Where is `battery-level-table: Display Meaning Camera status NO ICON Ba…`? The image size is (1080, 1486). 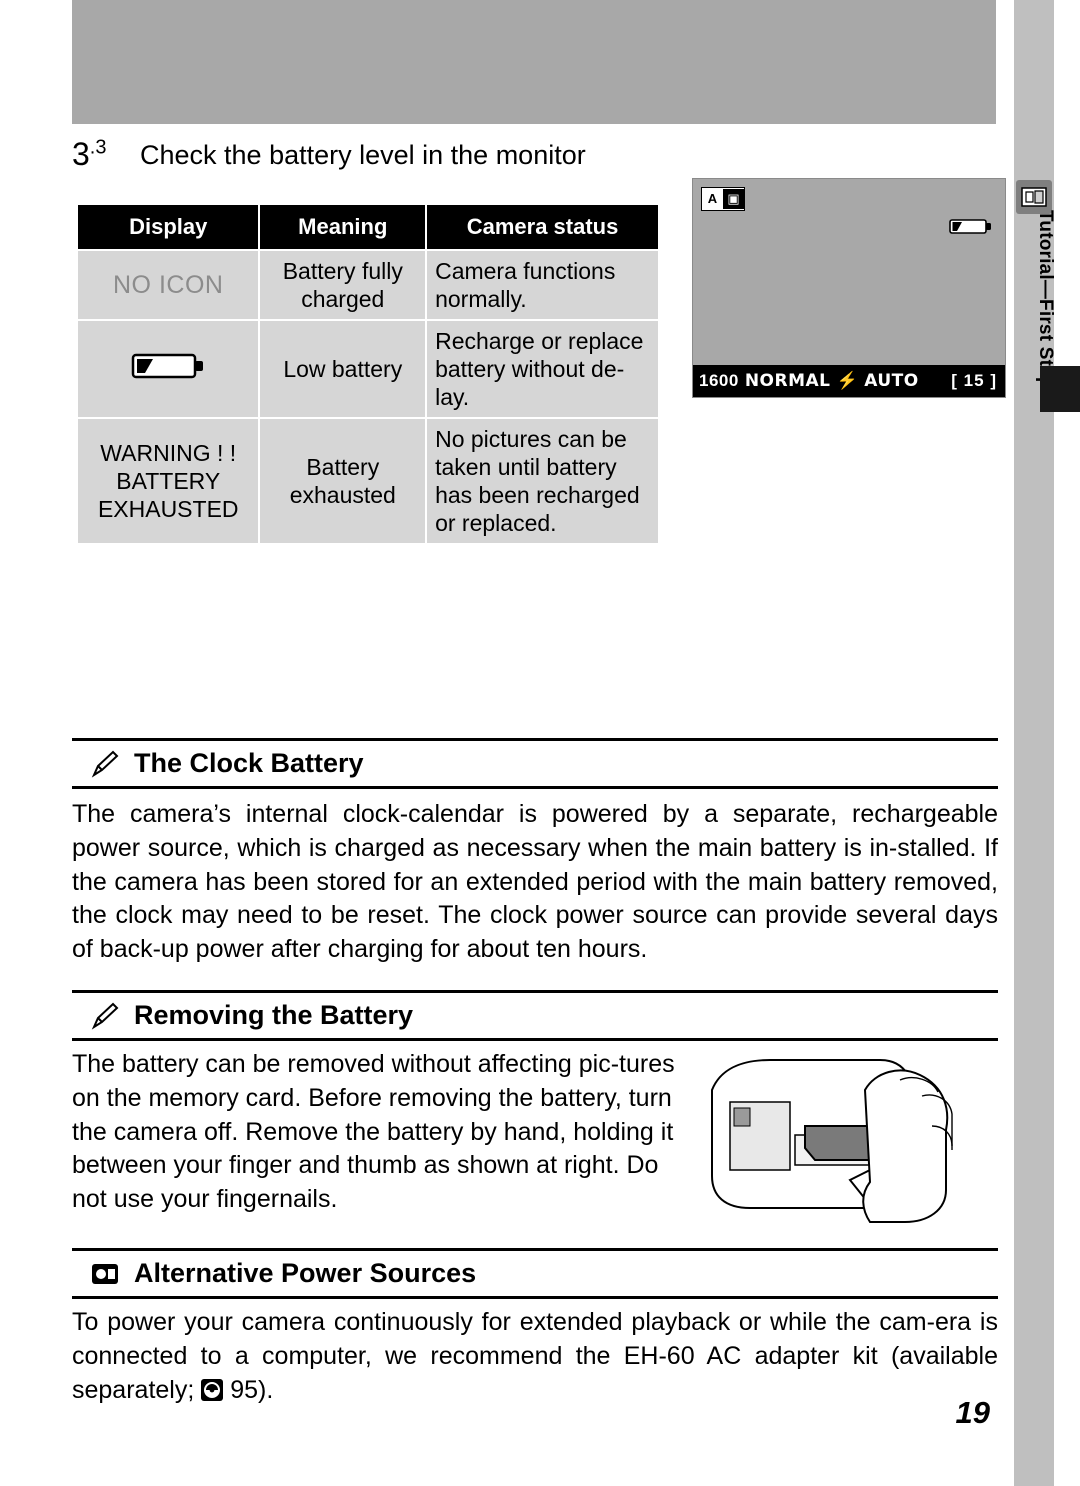 battery-level-table: Display Meaning Camera status NO ICON Ba… is located at coordinates (367, 374).